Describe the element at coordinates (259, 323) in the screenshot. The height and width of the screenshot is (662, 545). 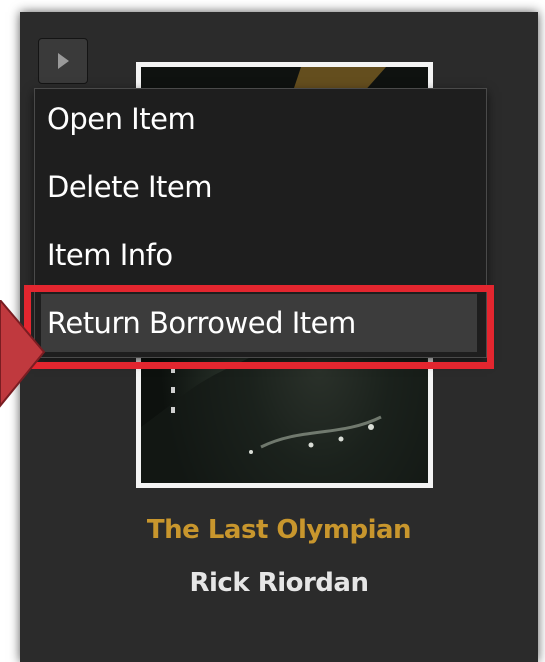
I see `menu-item-return-borrowed: Return Borrowed Item` at that location.